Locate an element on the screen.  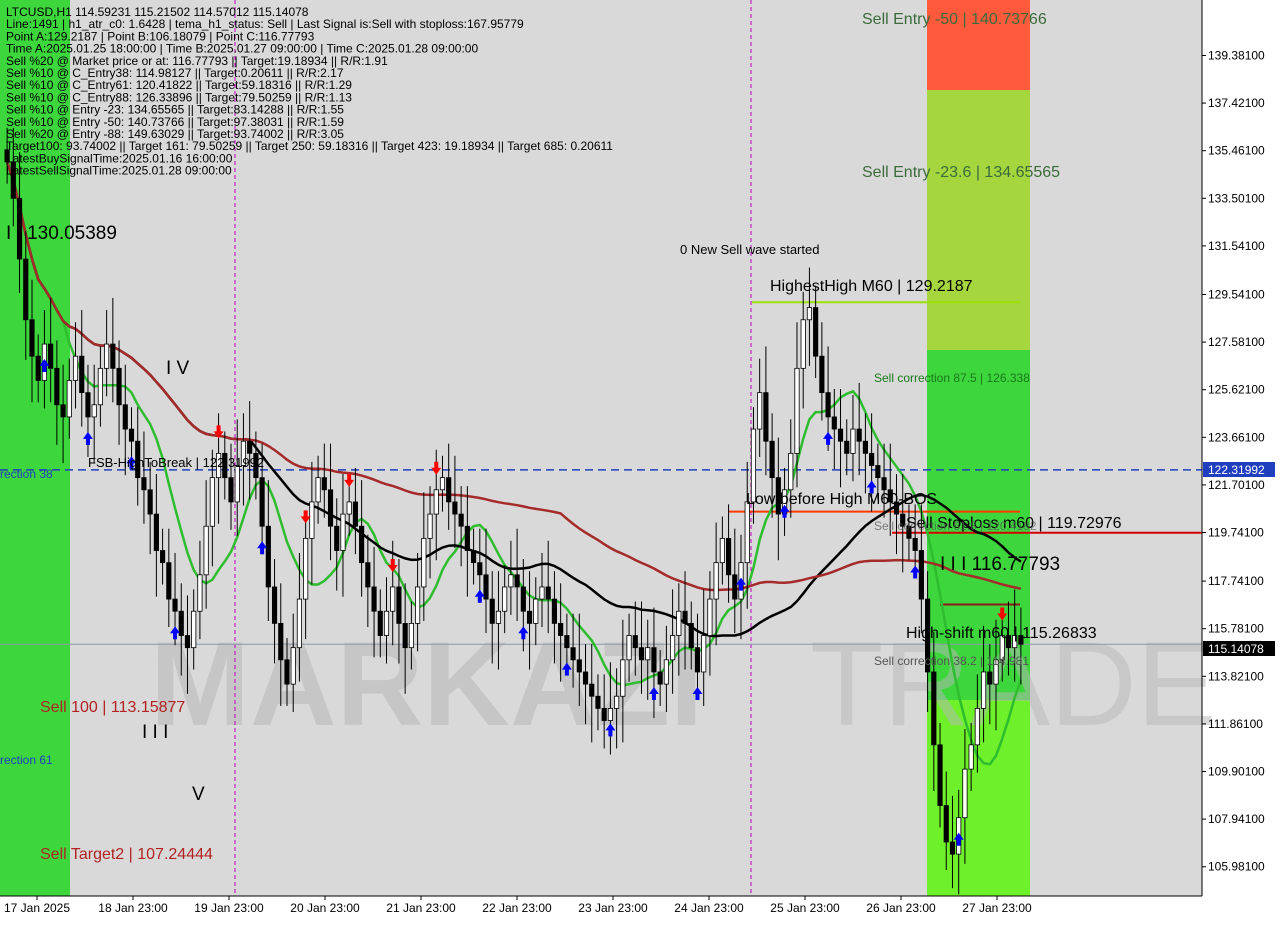
low-before-high-label: Low before High M60-BOS is located at coordinates (841, 499).